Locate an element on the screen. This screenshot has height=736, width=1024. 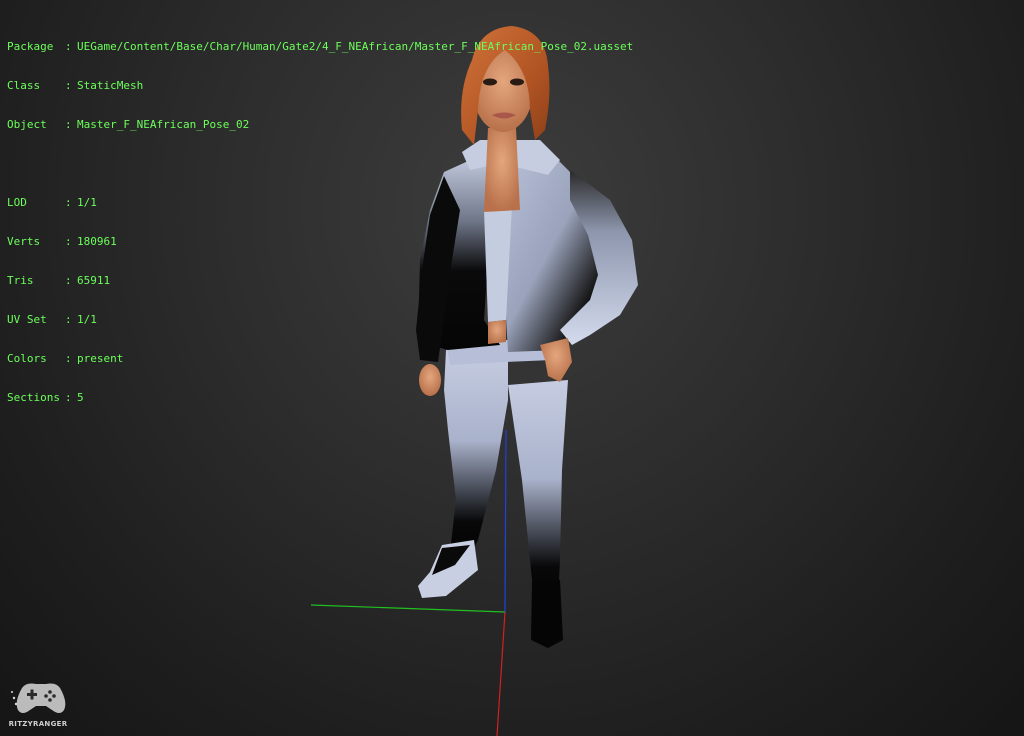
x-axis-line is located at coordinates (501, 673).